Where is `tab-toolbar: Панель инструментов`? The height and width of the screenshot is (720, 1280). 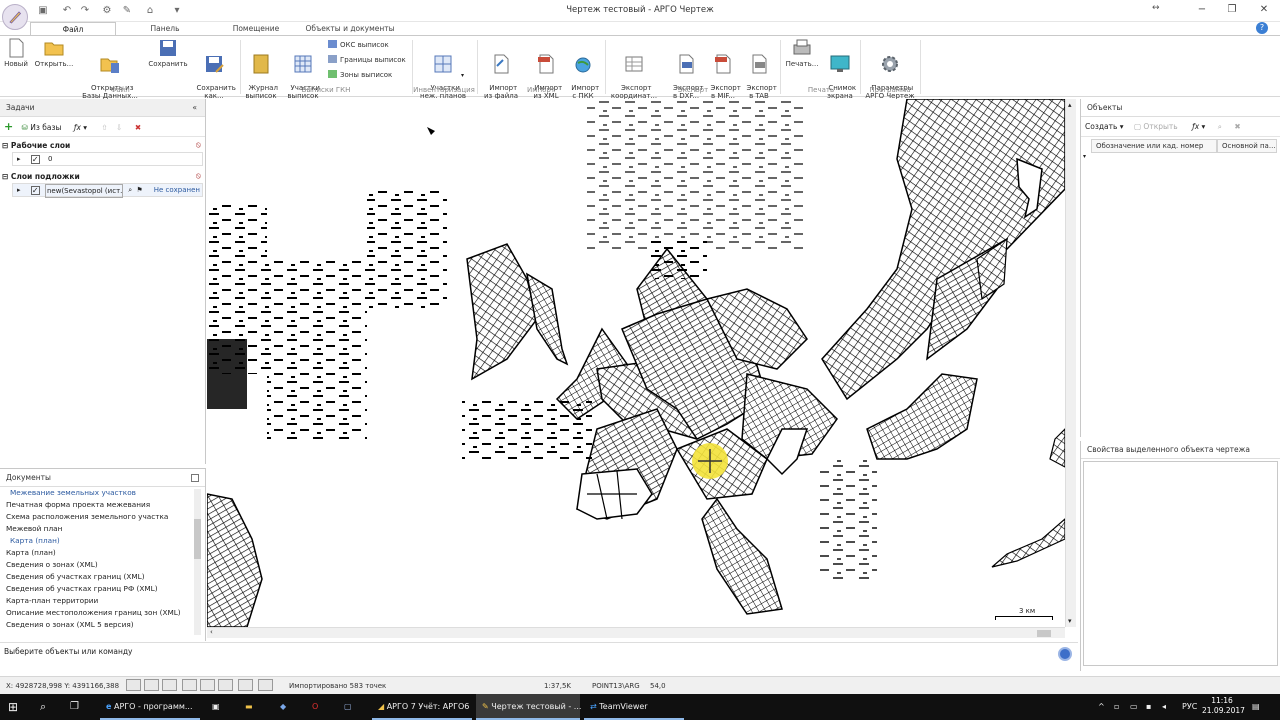 tab-toolbar: Панель инструментов is located at coordinates (165, 34).